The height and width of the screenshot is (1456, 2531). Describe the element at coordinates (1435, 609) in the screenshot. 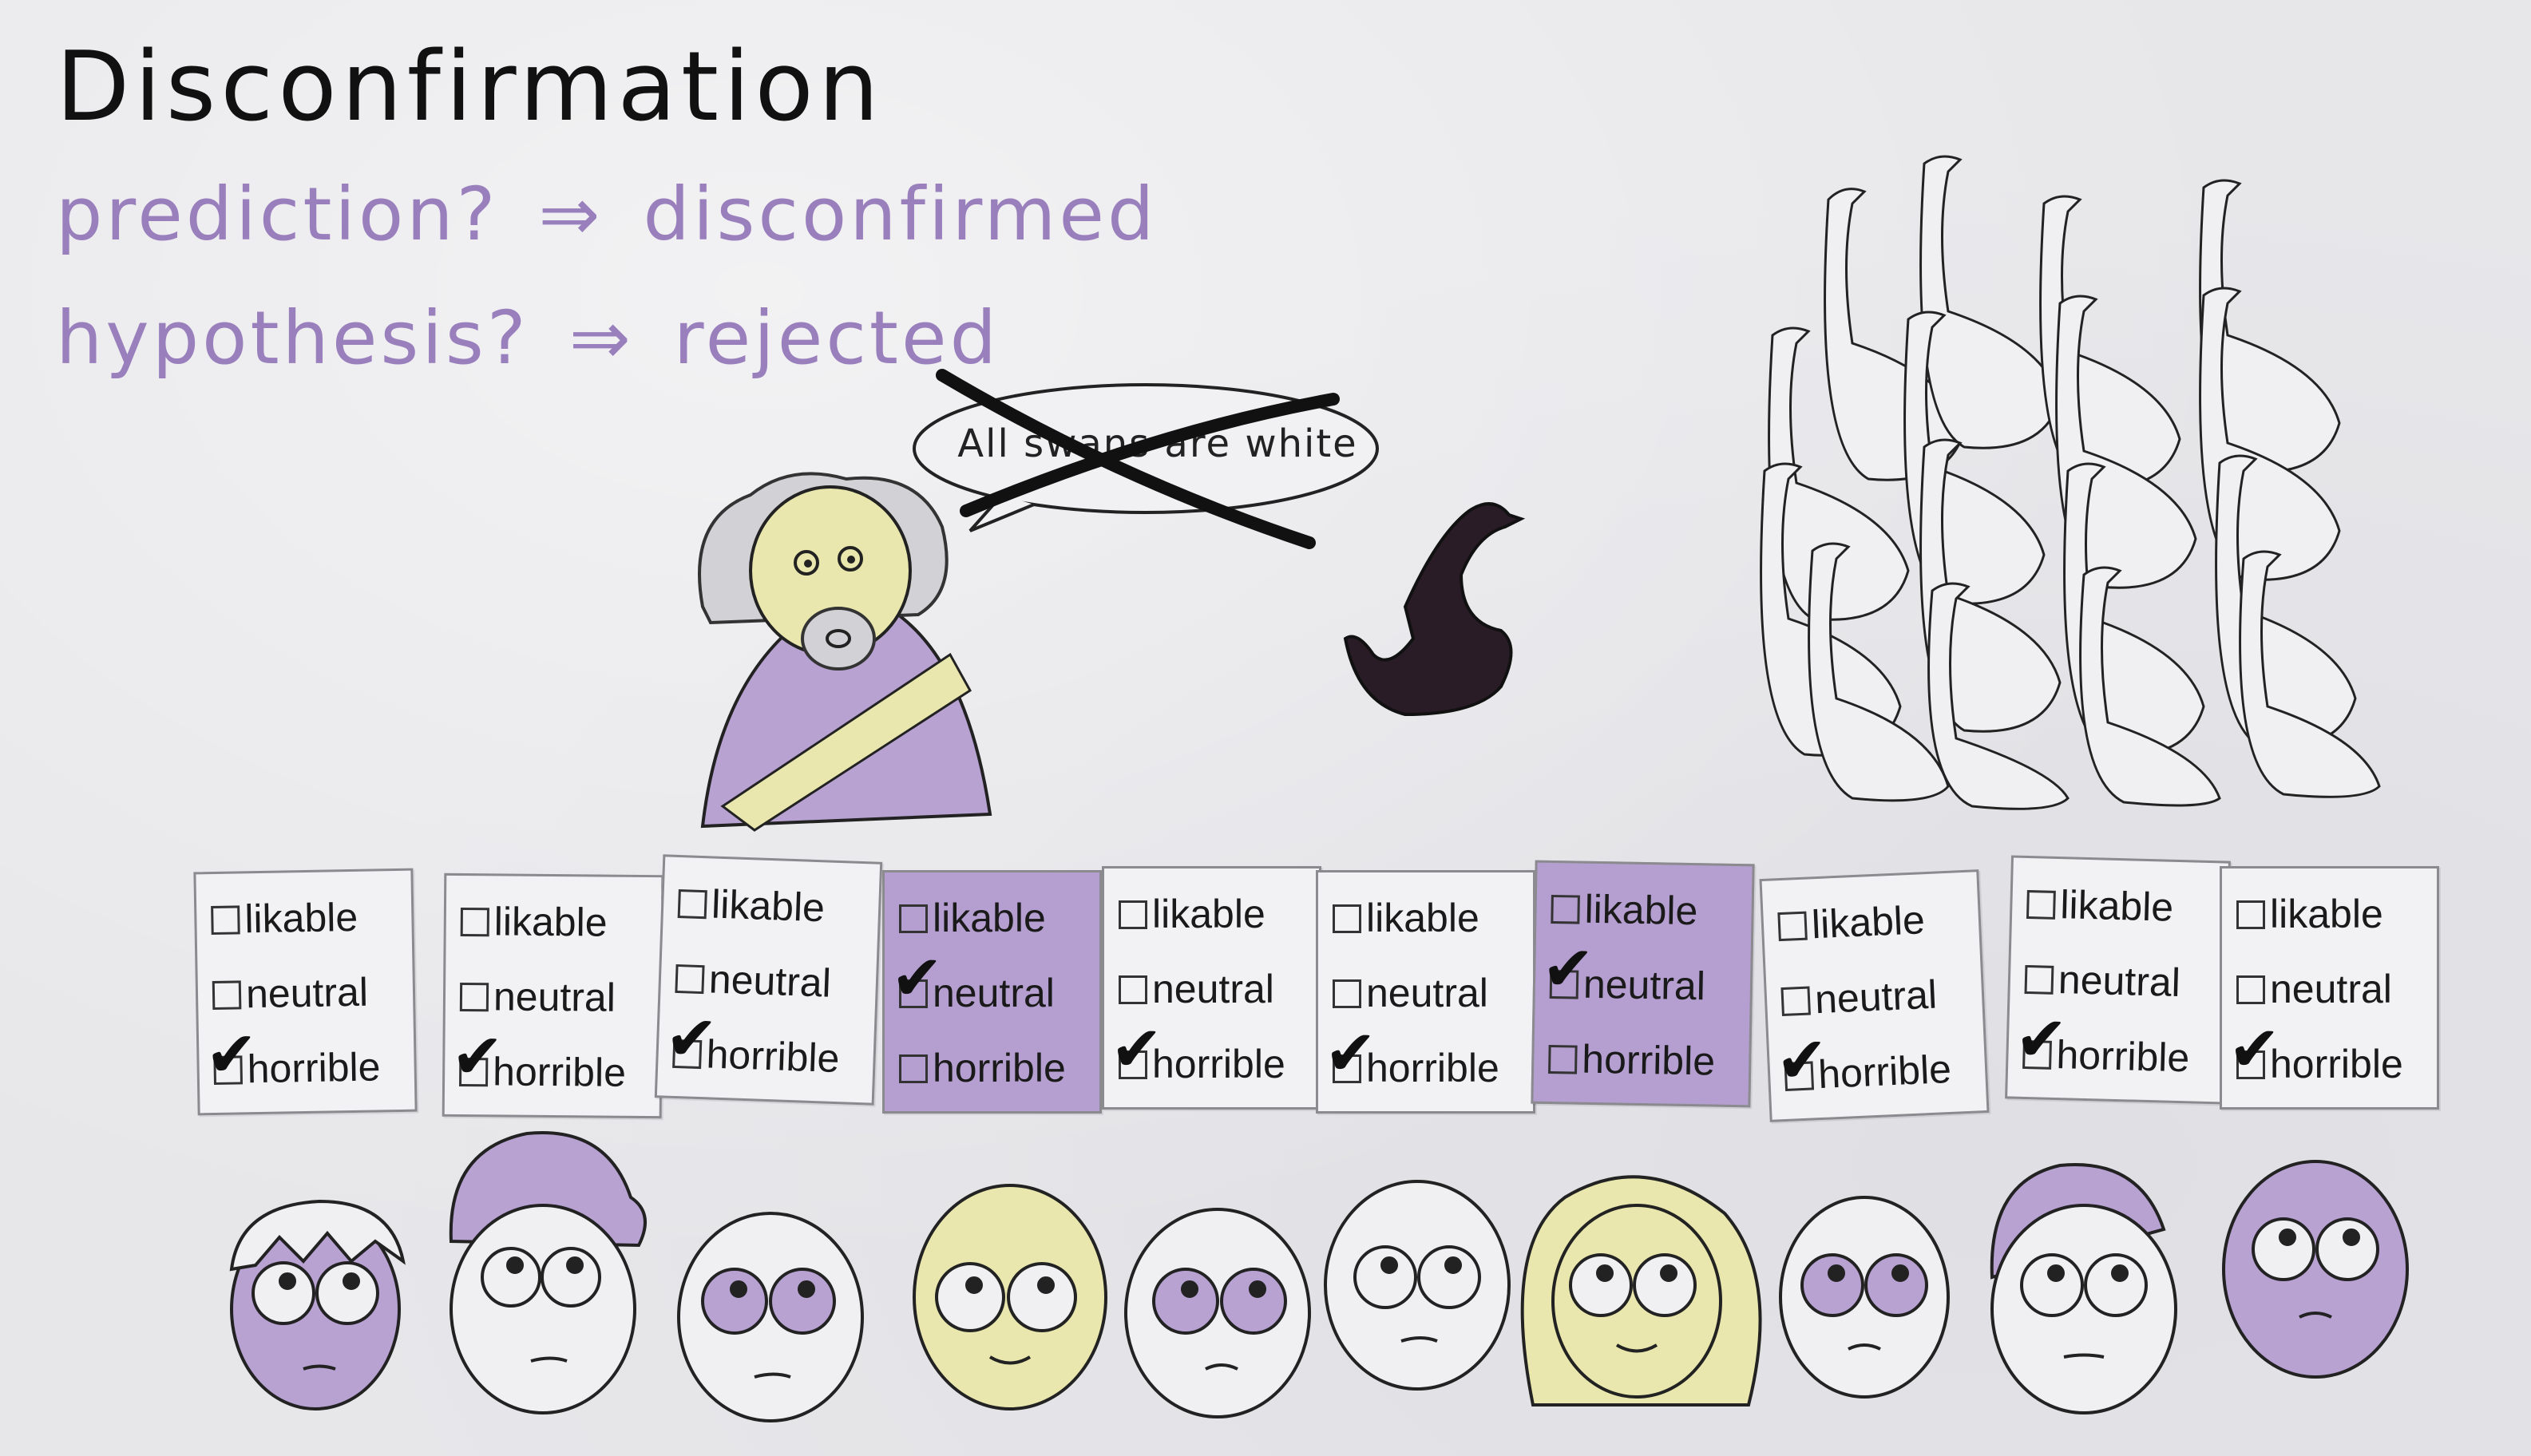

I see `black-swan` at that location.